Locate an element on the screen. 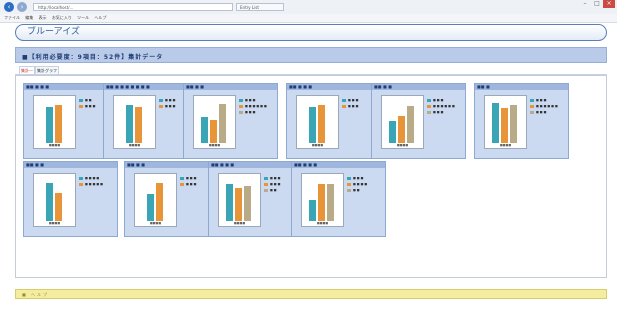  browser-tab: Entry List is located at coordinates (260, 7).